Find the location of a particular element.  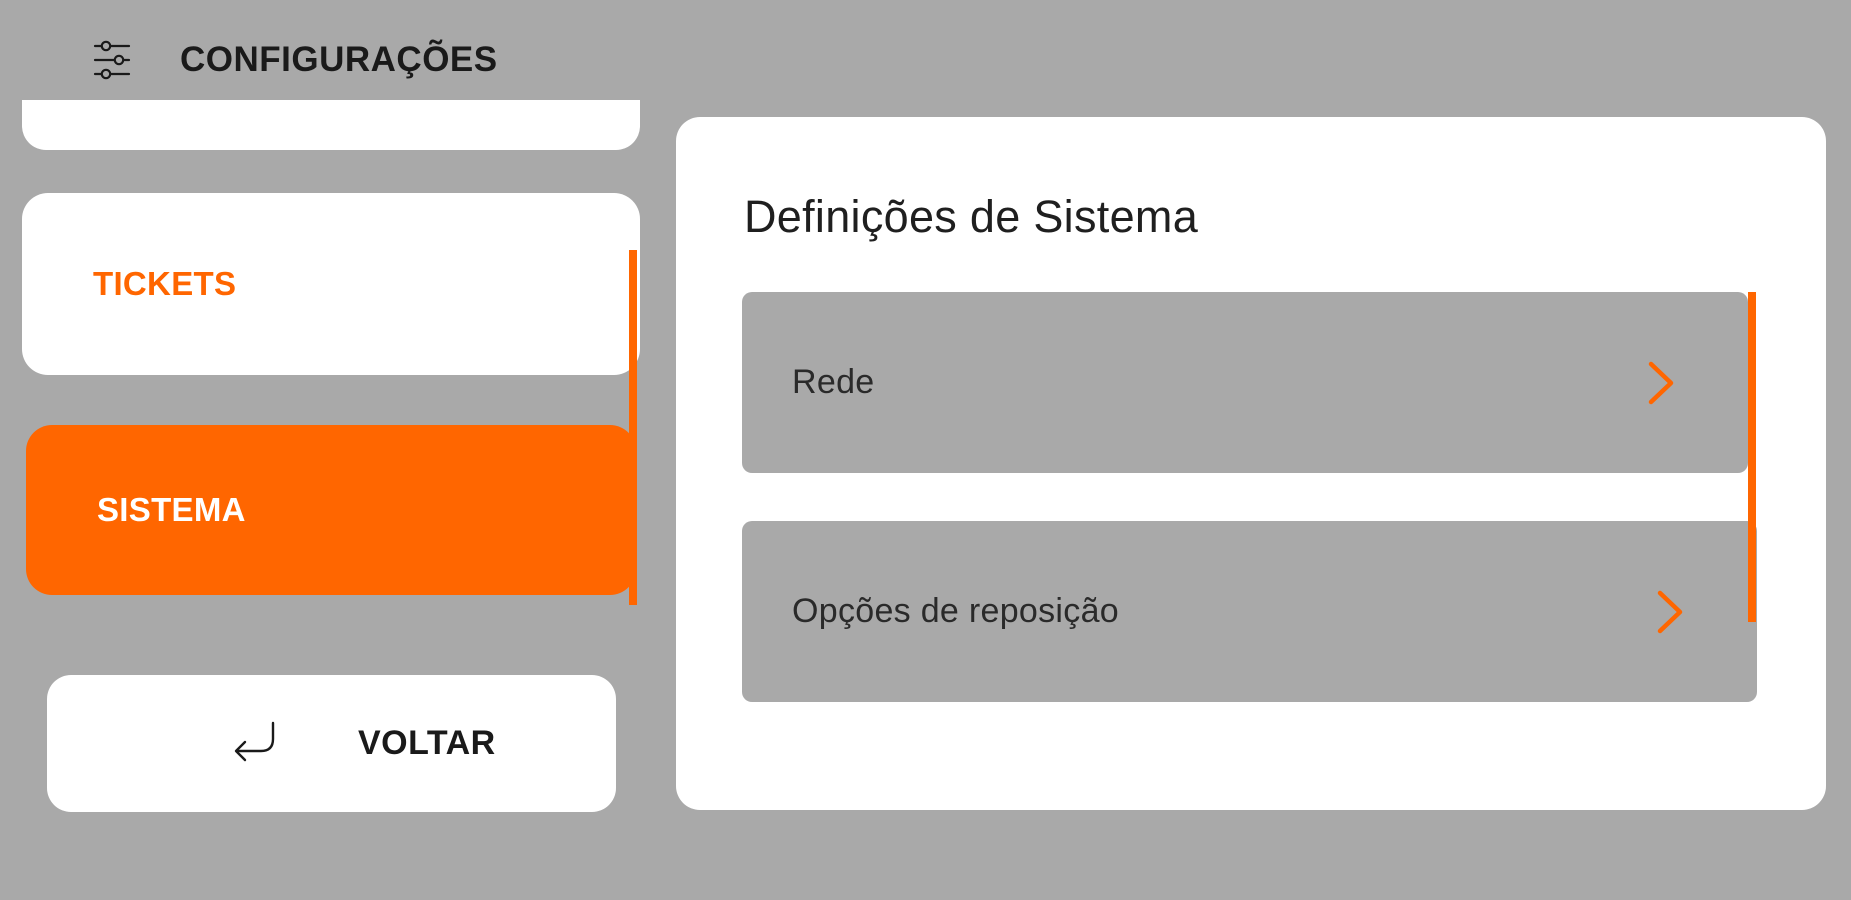

sidebar-item-tickets: TICKETS is located at coordinates (331, 284).